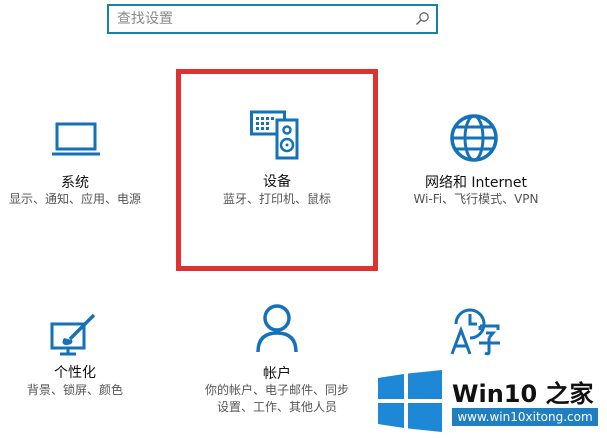 This screenshot has height=441, width=607. Describe the element at coordinates (277, 399) in the screenshot. I see `tile-description: 你的帐户、电子邮件、同步 设置、工作、其他人员` at that location.